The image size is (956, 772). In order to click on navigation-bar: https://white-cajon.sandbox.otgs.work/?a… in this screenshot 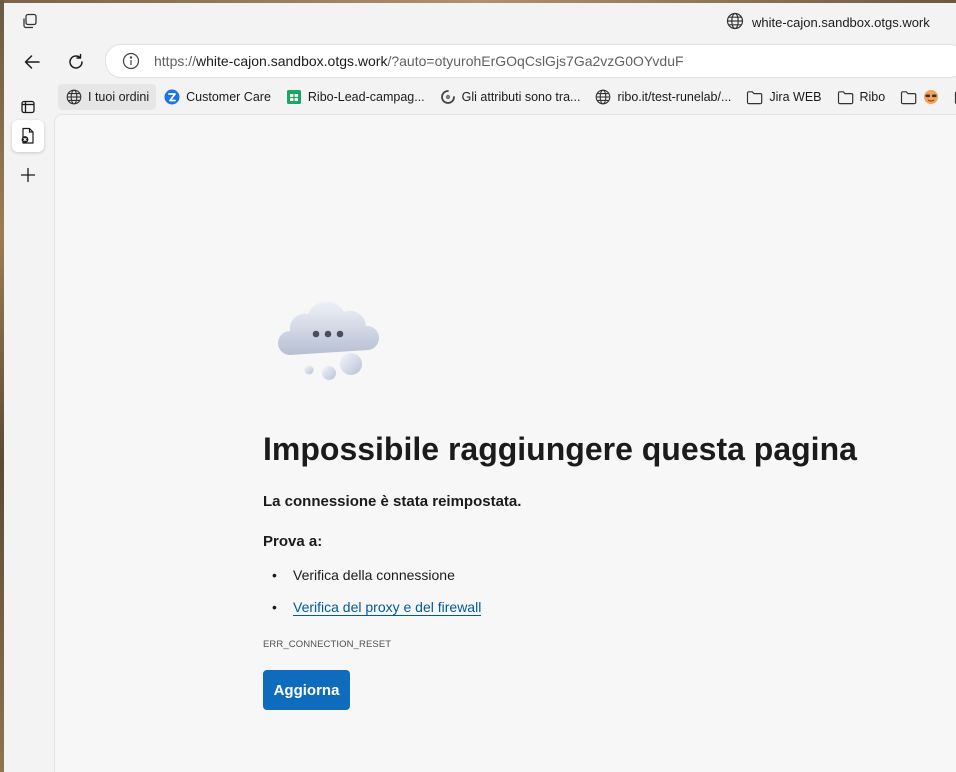, I will do `click(480, 61)`.